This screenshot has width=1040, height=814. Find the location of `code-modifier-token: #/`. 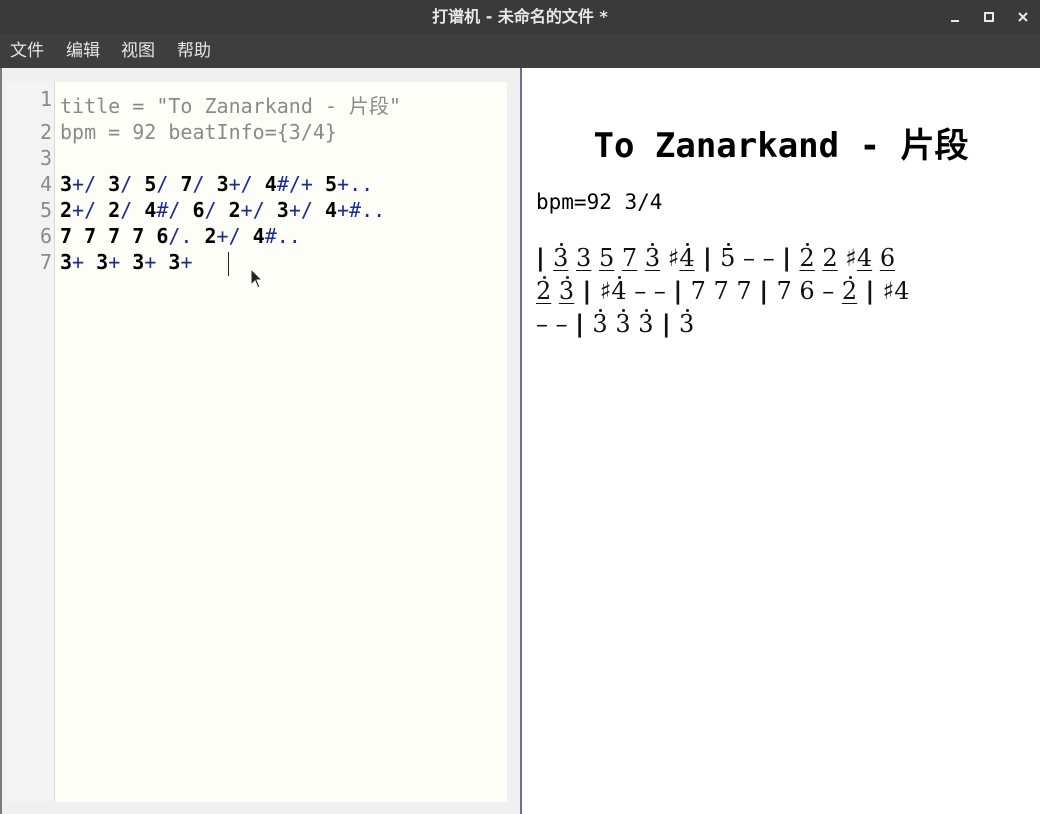

code-modifier-token: #/ is located at coordinates (174, 210).